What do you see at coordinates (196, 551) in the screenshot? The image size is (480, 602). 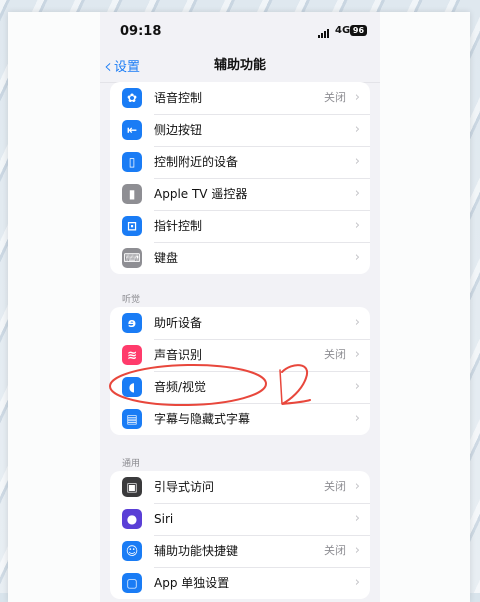 I see `row-label: 辅助功能快捷键` at bounding box center [196, 551].